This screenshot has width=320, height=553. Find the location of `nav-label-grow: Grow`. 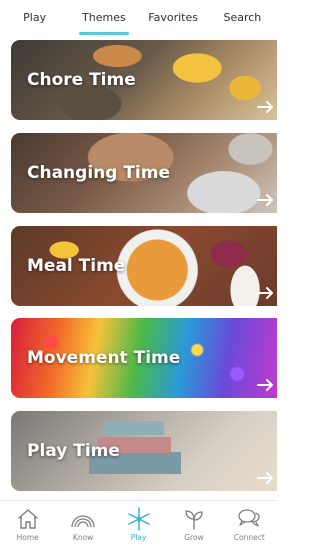

nav-label-grow: Grow is located at coordinates (194, 537).